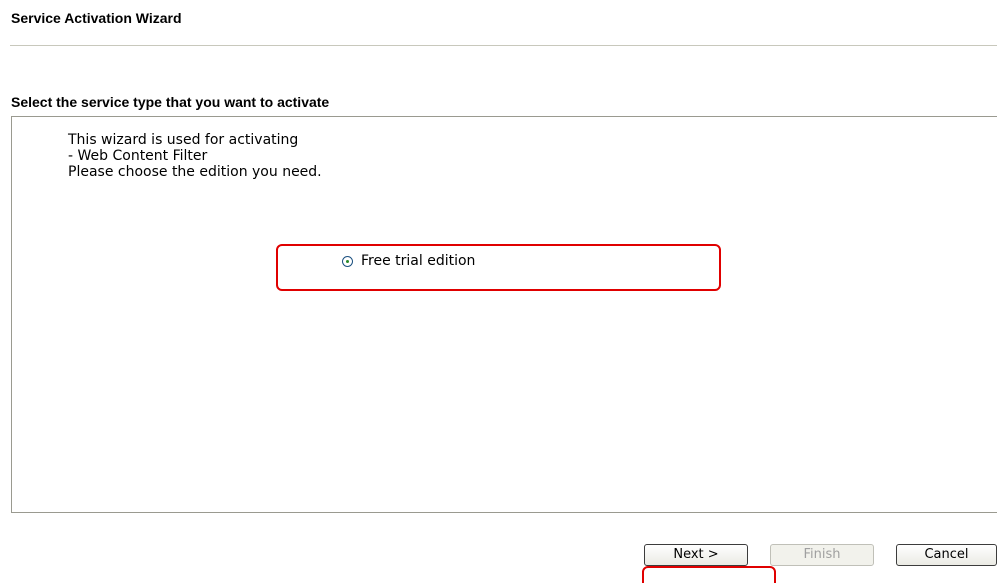 The width and height of the screenshot is (997, 583). I want to click on finish-button: Finish, so click(822, 555).